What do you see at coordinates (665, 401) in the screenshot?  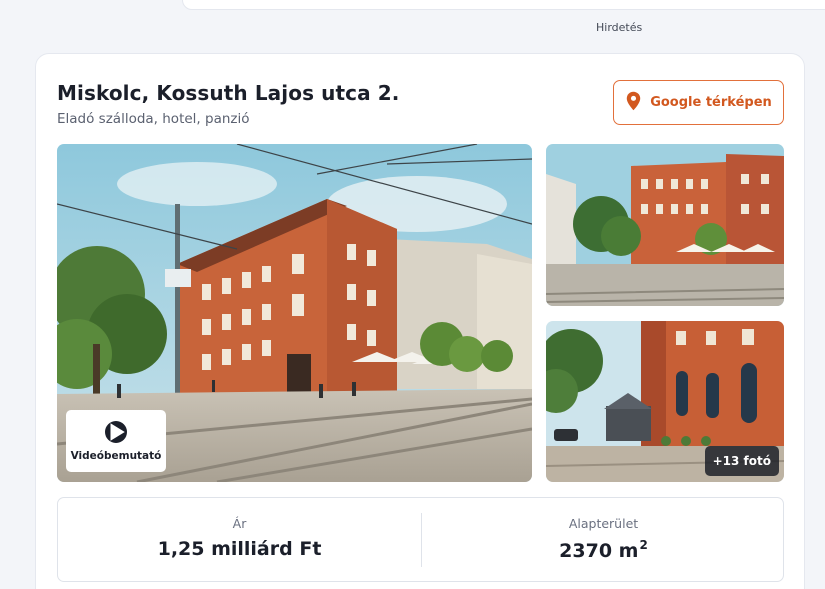 I see `side-photo-2: +13 fotó` at bounding box center [665, 401].